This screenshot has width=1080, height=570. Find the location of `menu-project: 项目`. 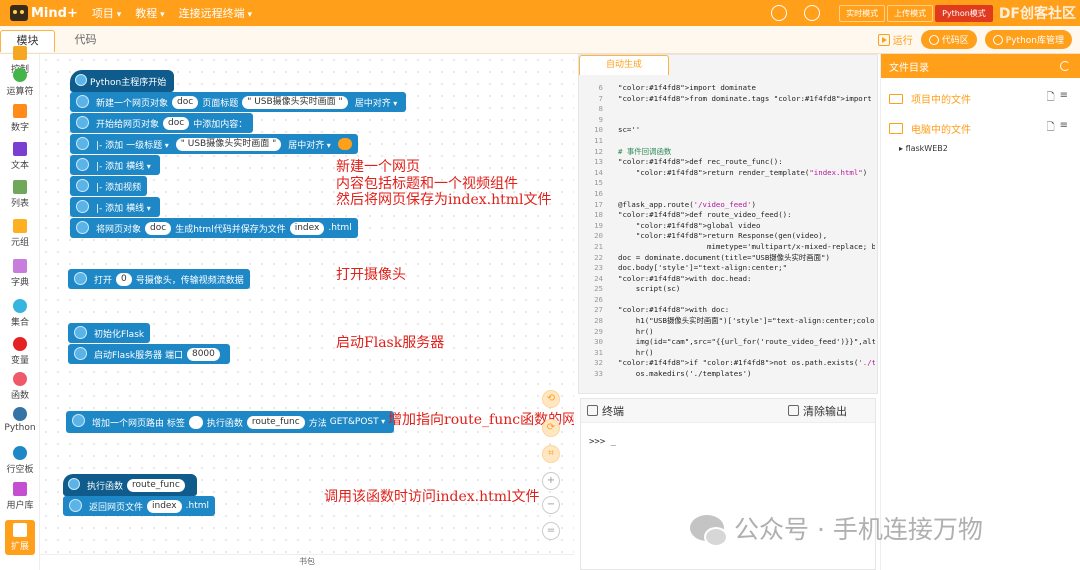

menu-project: 项目 is located at coordinates (106, 13).